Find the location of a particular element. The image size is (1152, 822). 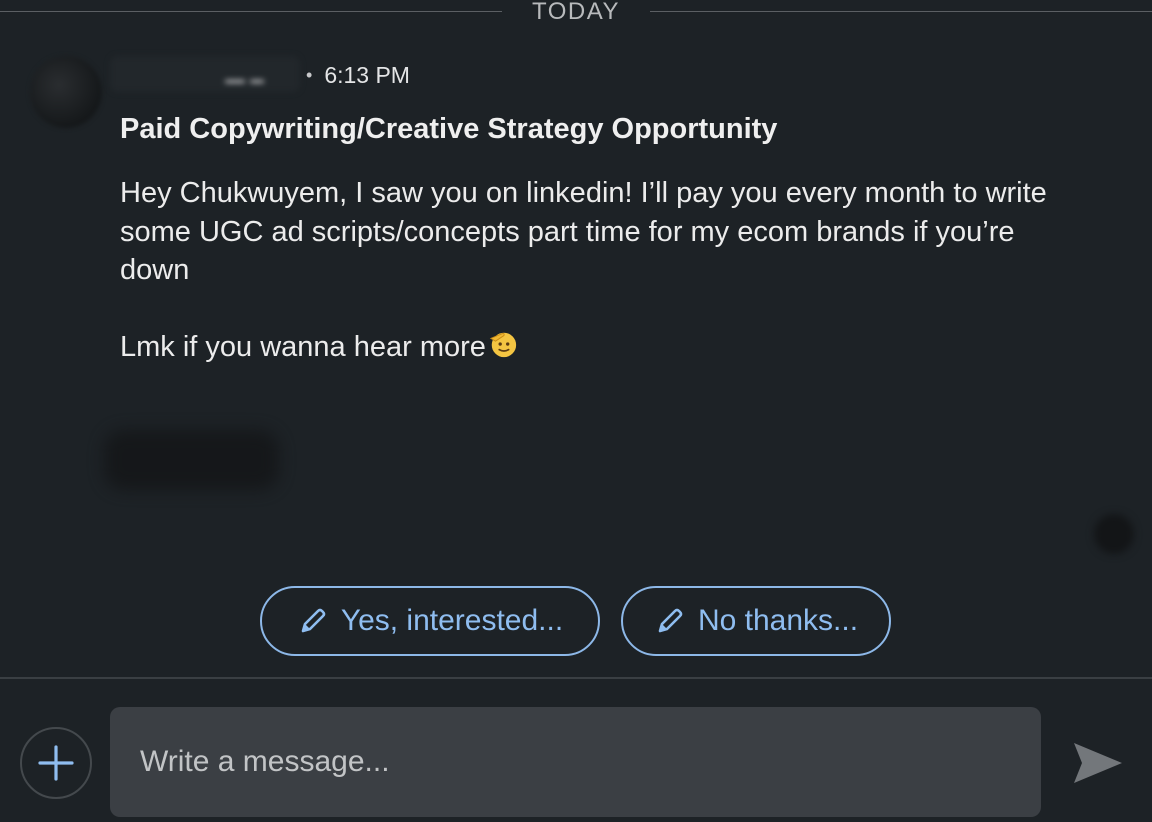

day-divider-label: TODAY is located at coordinates (576, 12).